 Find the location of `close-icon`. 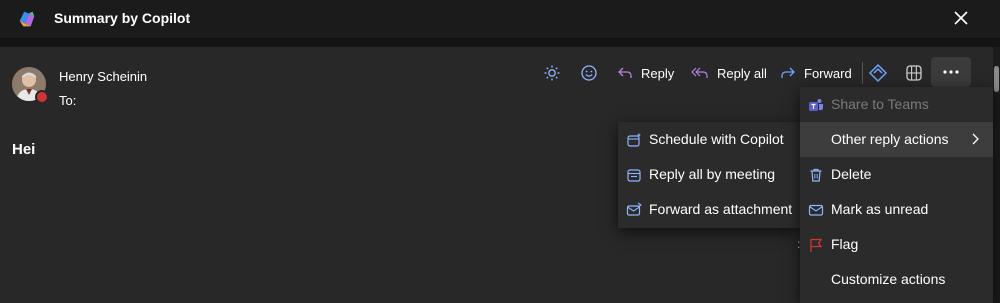

close-icon is located at coordinates (961, 18).